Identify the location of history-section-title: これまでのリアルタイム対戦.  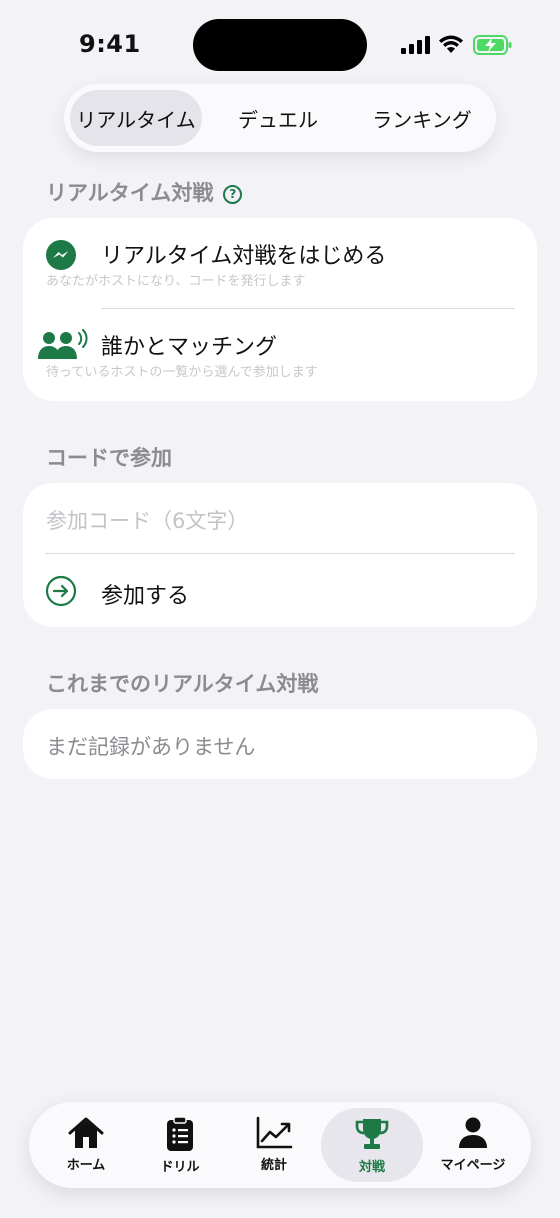
(182, 684).